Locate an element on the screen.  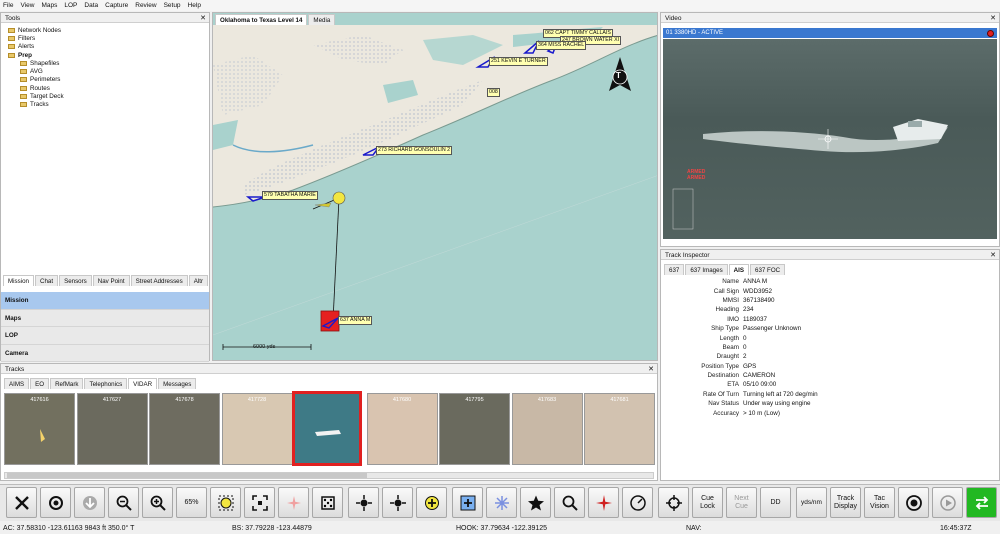
crosshair-alt-button is located at coordinates (397, 502).